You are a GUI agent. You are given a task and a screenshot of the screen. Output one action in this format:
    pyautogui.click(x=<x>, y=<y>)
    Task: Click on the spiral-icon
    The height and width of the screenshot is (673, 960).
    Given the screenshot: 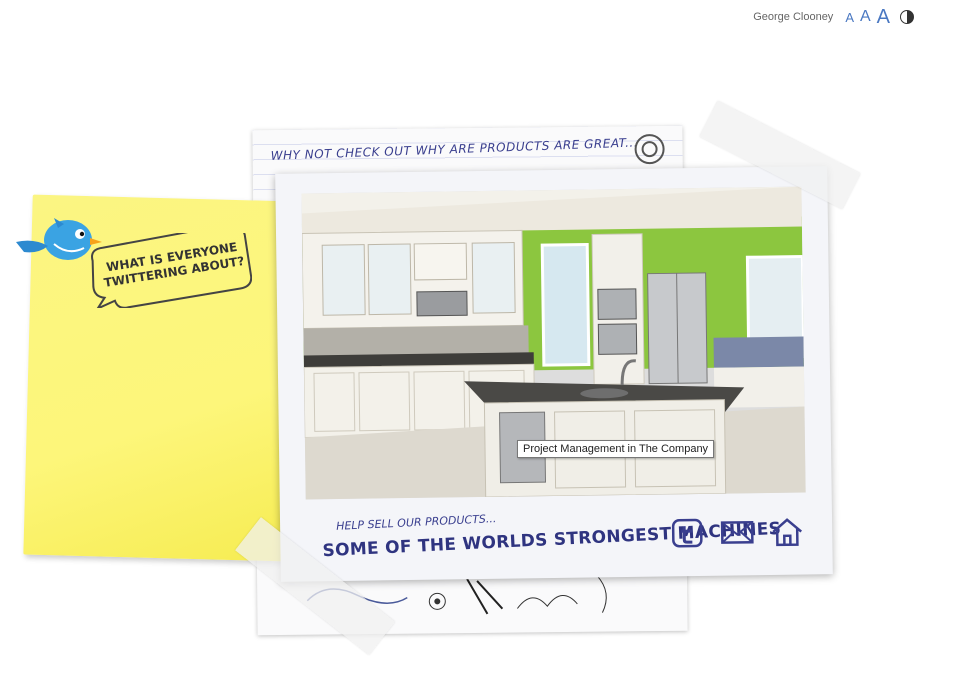 What is the action you would take?
    pyautogui.click(x=649, y=149)
    